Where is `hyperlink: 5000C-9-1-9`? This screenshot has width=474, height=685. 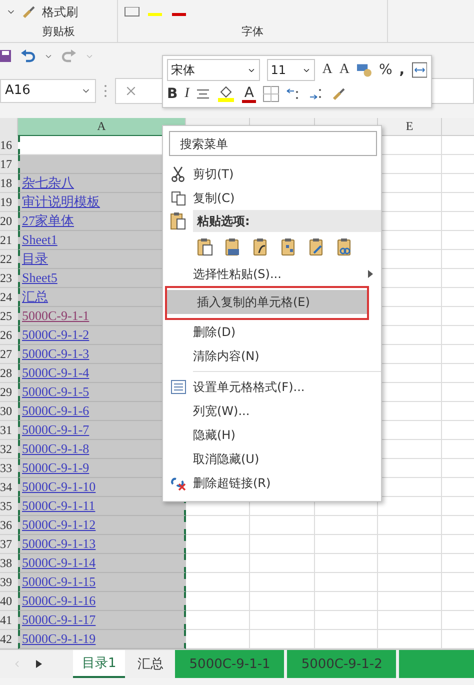 hyperlink: 5000C-9-1-9 is located at coordinates (56, 468).